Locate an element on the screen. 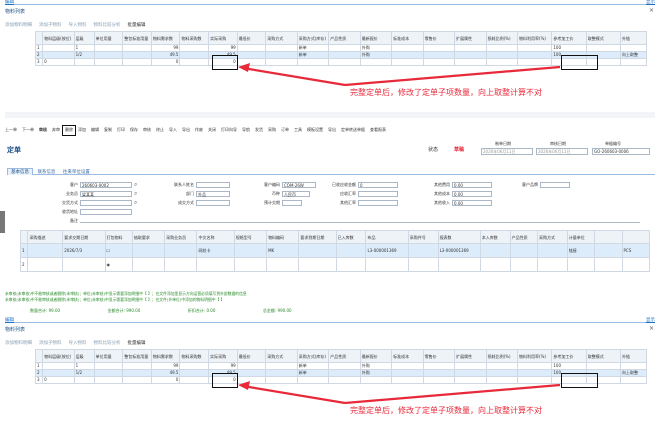 This screenshot has height=431, width=660. detail-cell: 网纹卡 is located at coordinates (215, 250).